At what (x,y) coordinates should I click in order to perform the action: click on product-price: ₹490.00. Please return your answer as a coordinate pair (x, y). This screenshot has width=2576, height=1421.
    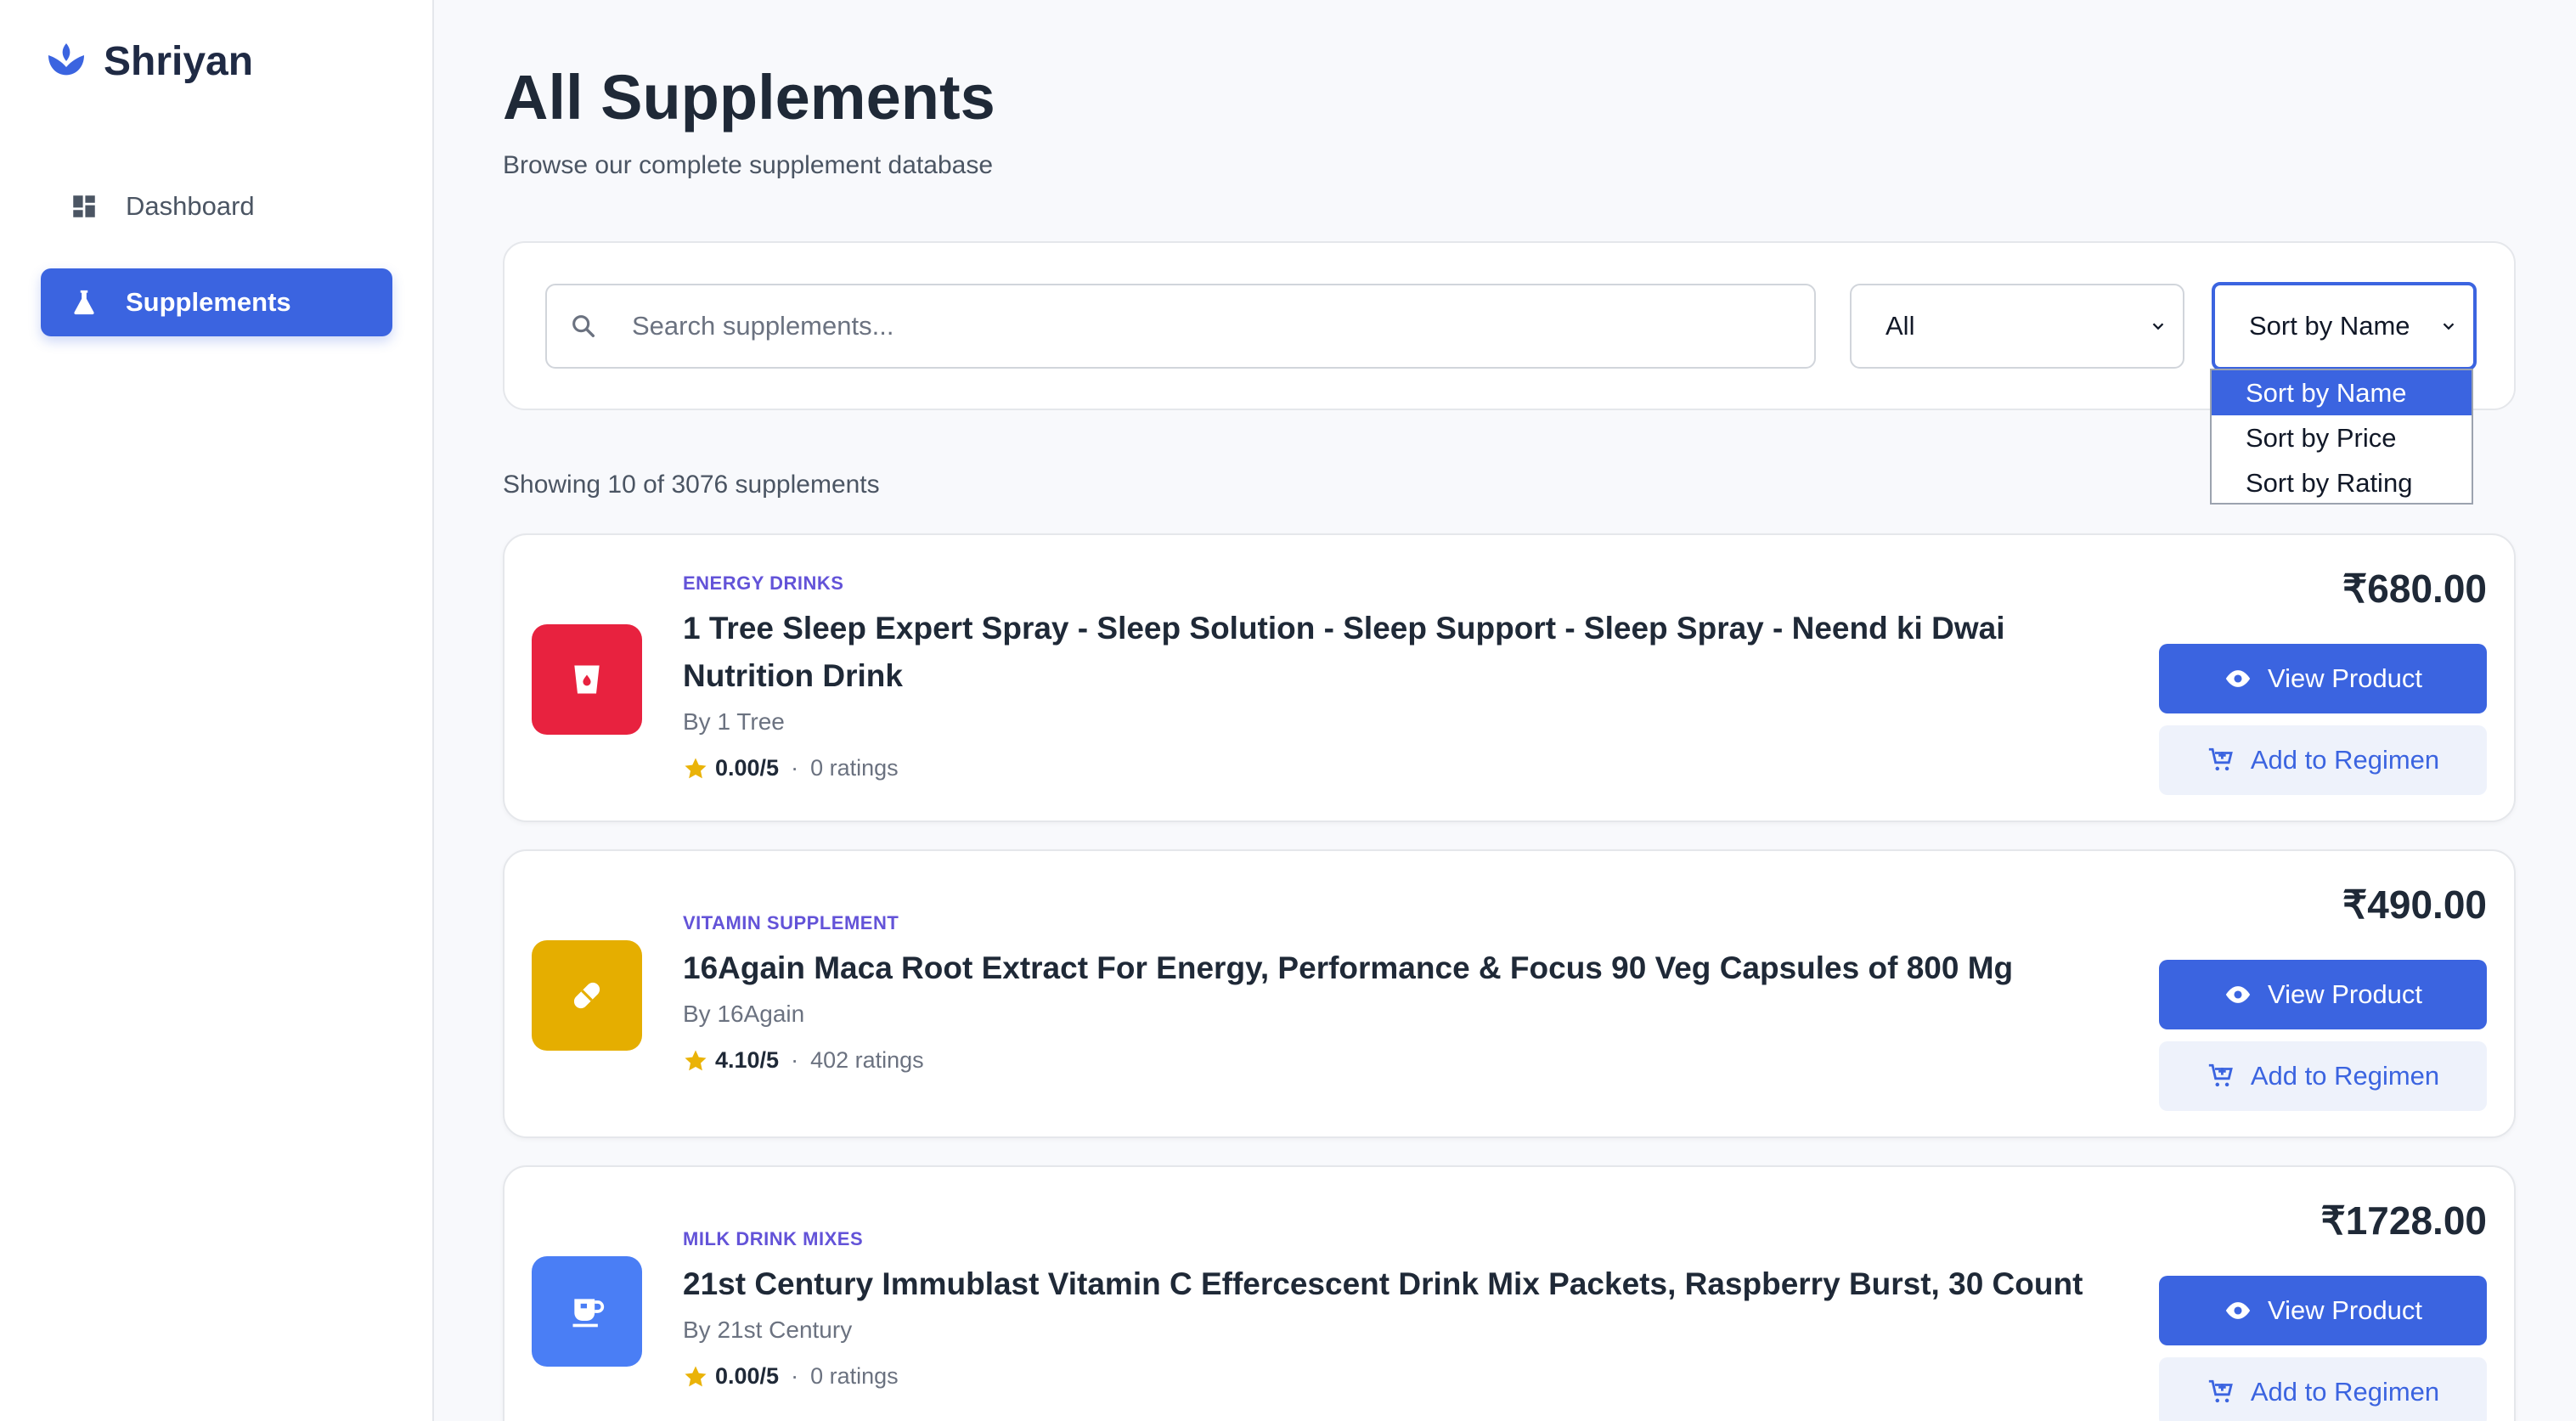
    Looking at the image, I should click on (2414, 904).